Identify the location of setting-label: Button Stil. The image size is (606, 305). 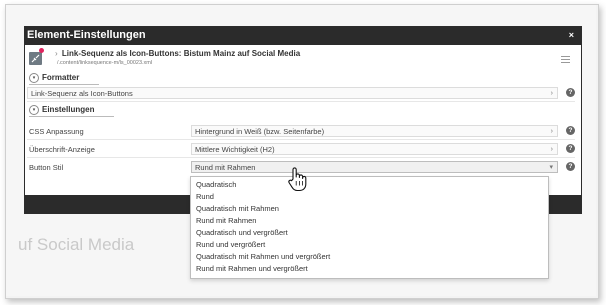
(46, 167).